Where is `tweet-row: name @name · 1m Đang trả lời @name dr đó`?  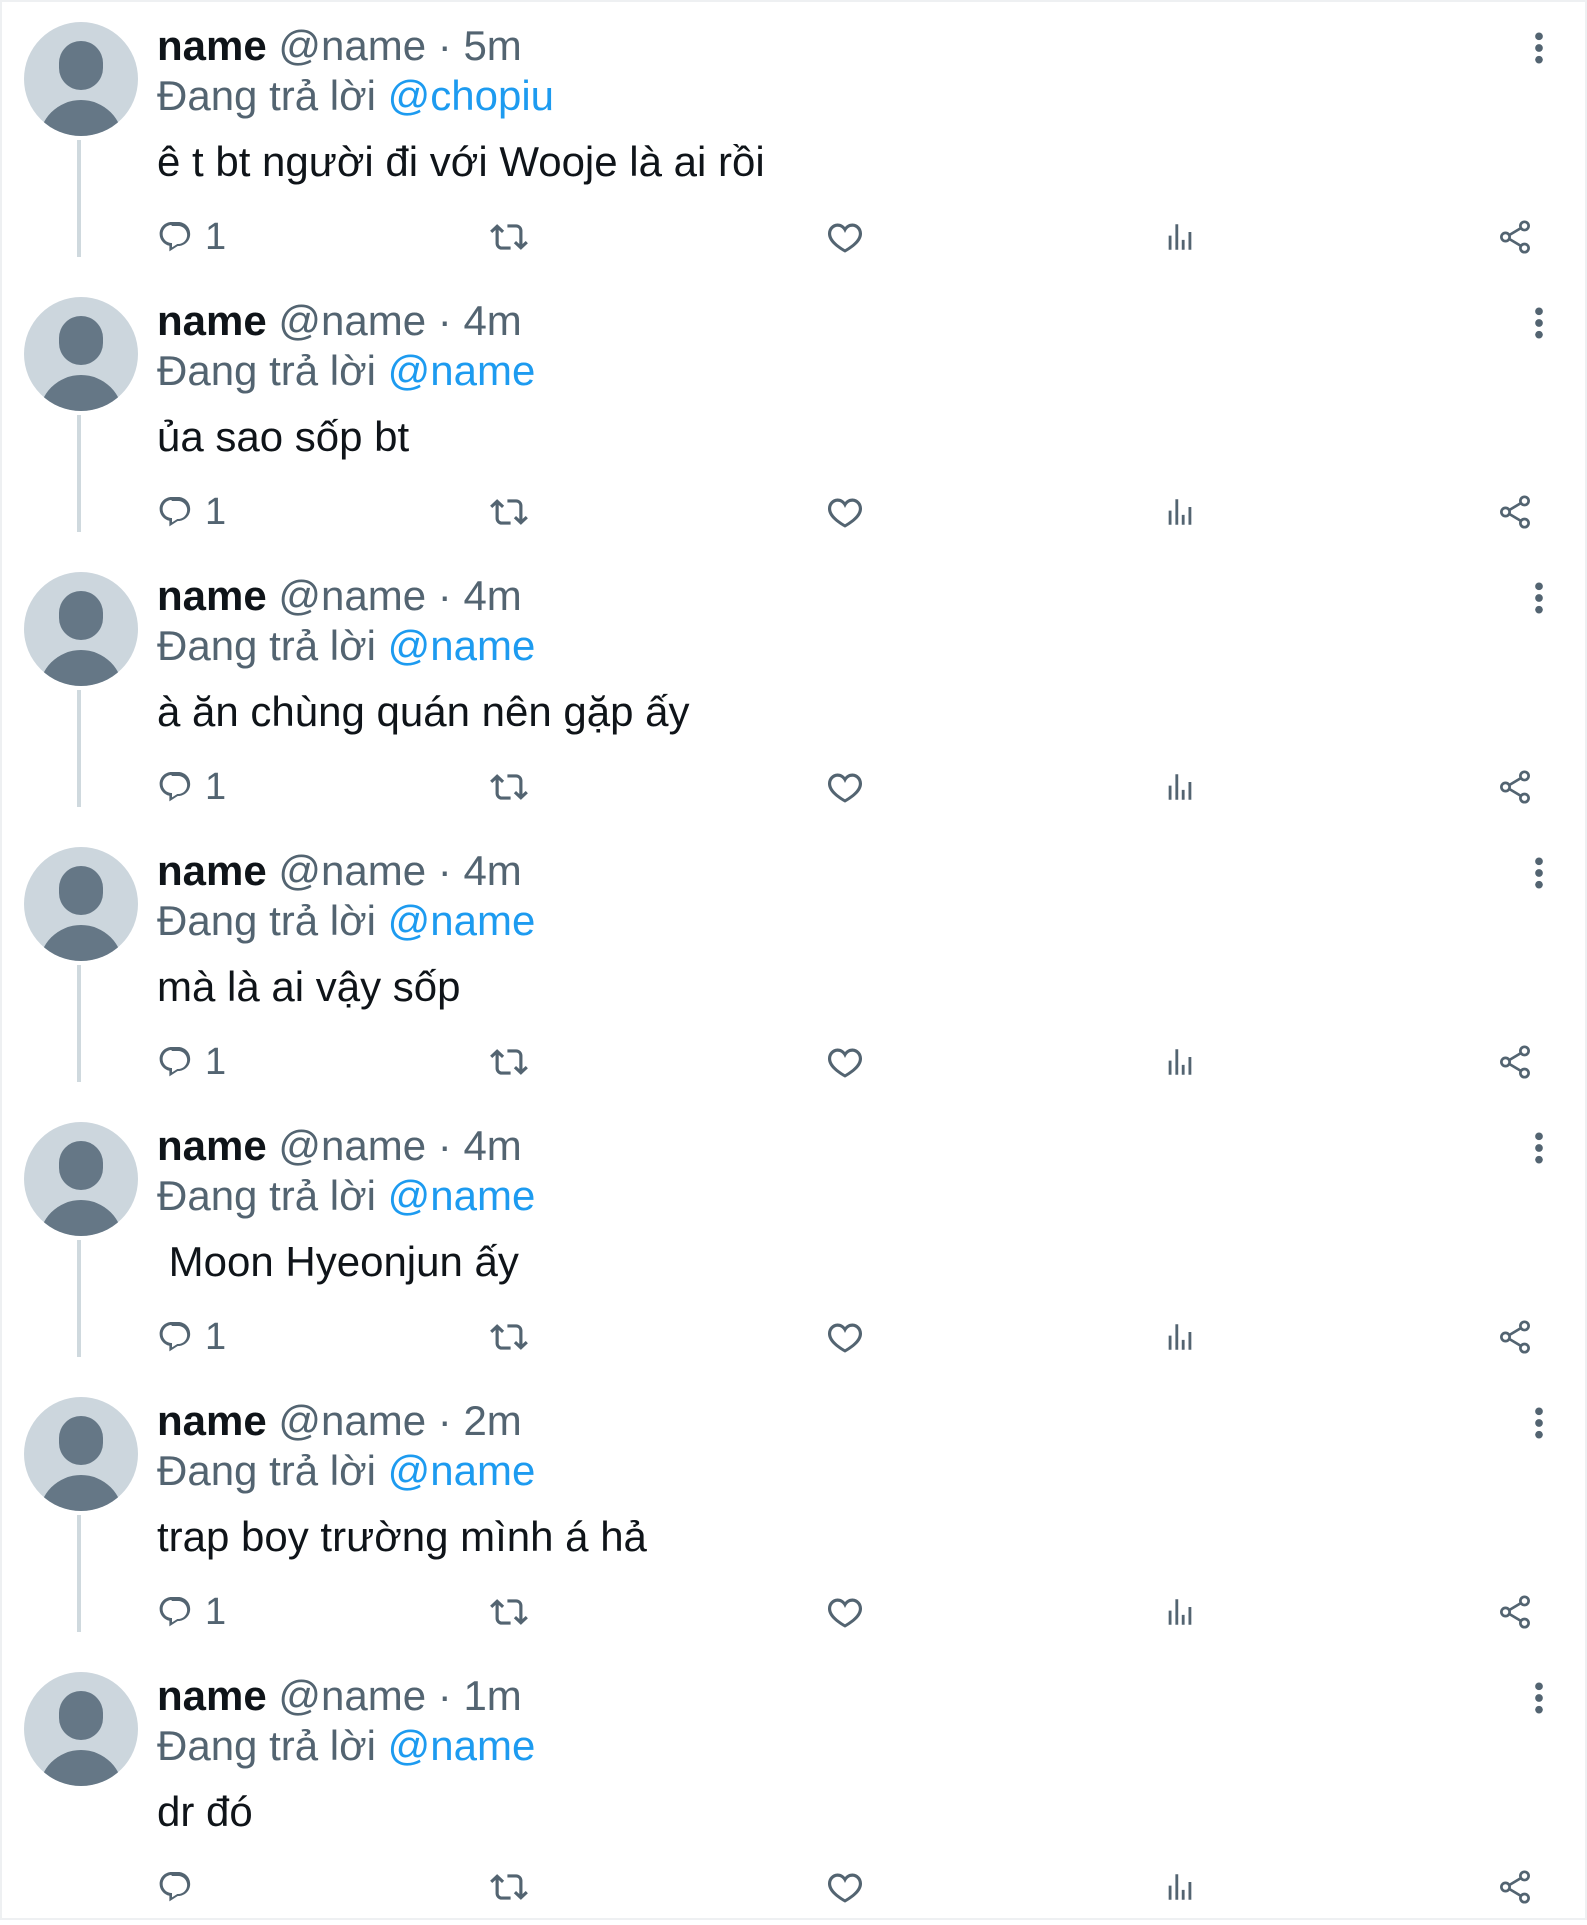
tweet-row: name @name · 1m Đang trả lời @name dr đó is located at coordinates (793, 1787).